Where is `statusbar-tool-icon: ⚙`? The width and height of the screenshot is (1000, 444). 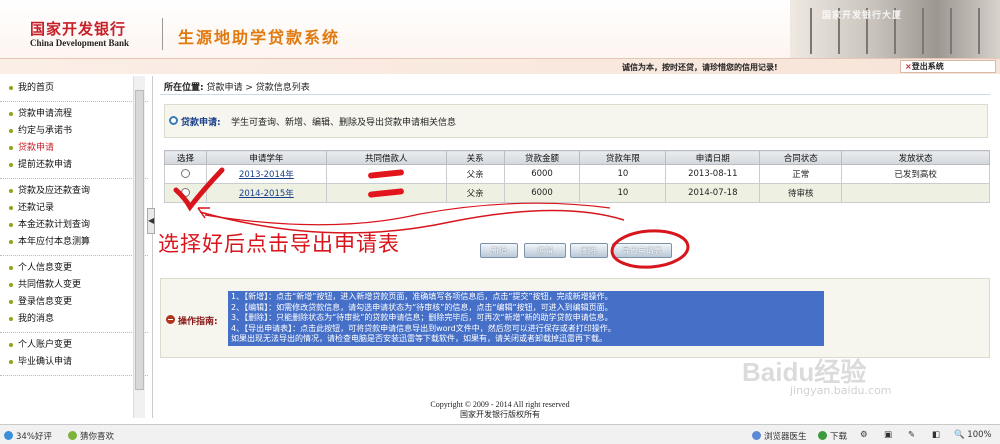
statusbar-tool-icon: ⚙ is located at coordinates (864, 435).